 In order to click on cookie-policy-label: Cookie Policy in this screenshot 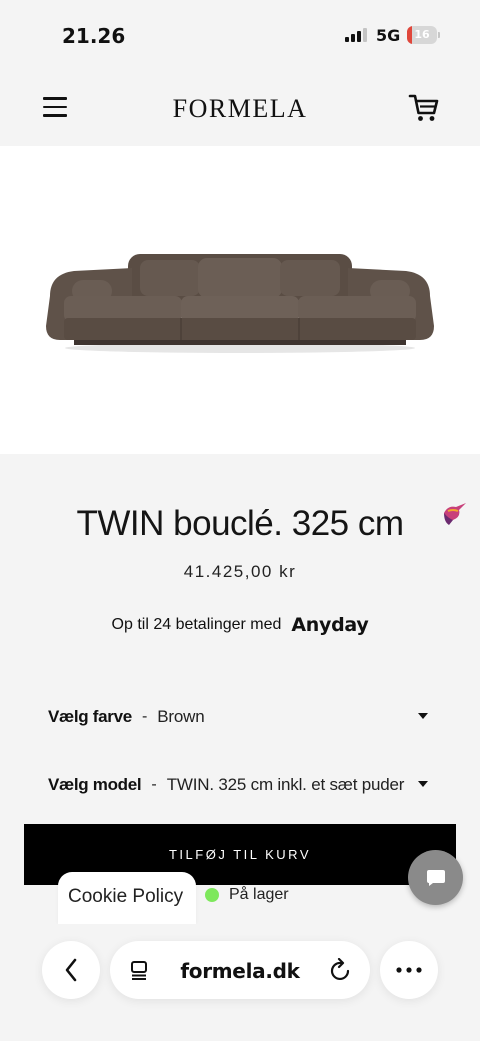, I will do `click(126, 896)`.